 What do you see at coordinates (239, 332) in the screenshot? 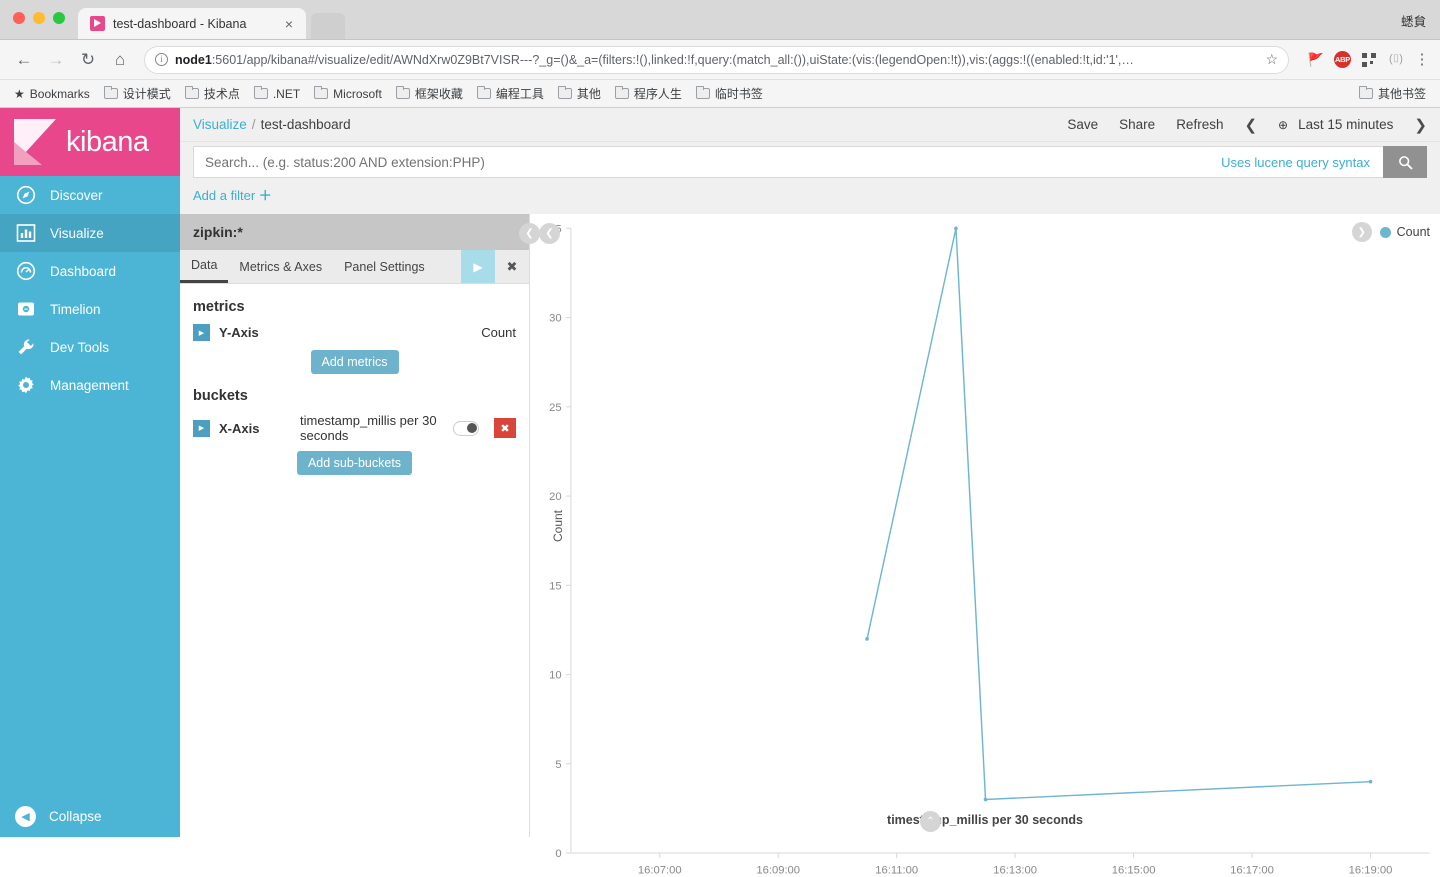
I see `metric-axis-label: Y-Axis` at bounding box center [239, 332].